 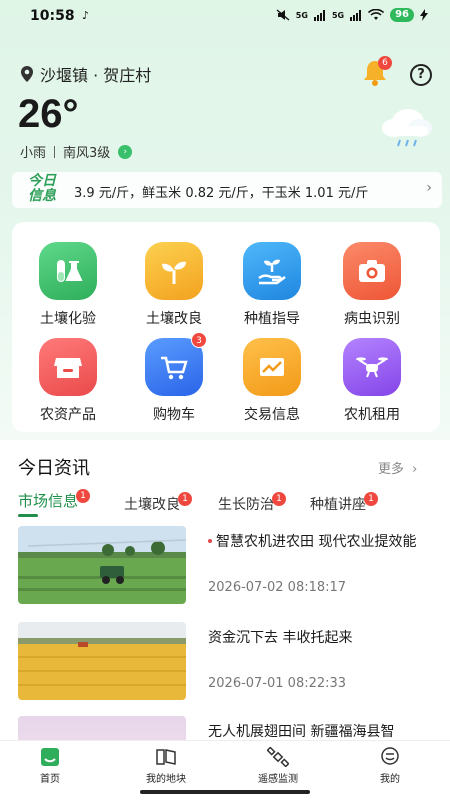 I want to click on home-indicator, so click(x=225, y=792).